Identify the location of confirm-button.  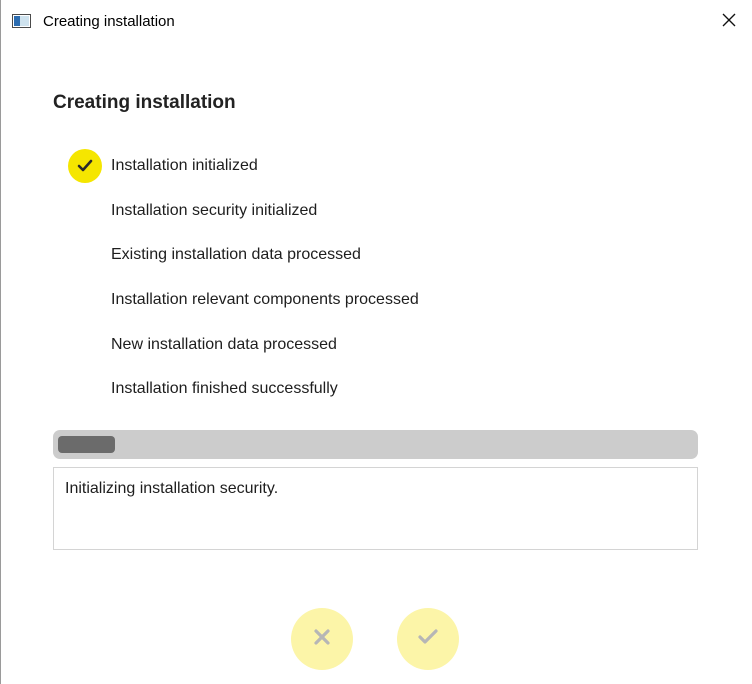
(428, 639).